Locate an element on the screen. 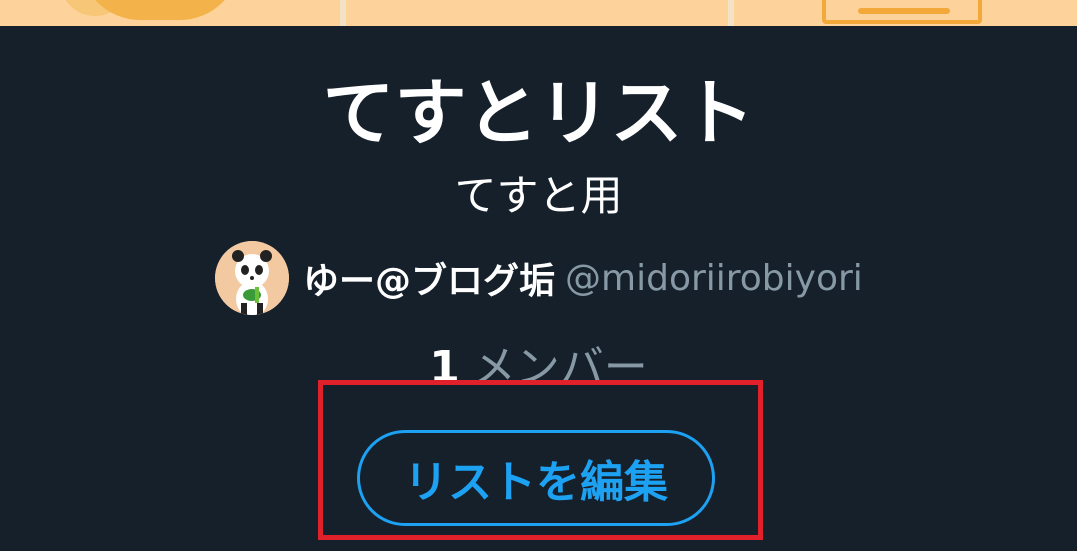 The width and height of the screenshot is (1077, 551). banner-box-decoration is located at coordinates (902, 12).